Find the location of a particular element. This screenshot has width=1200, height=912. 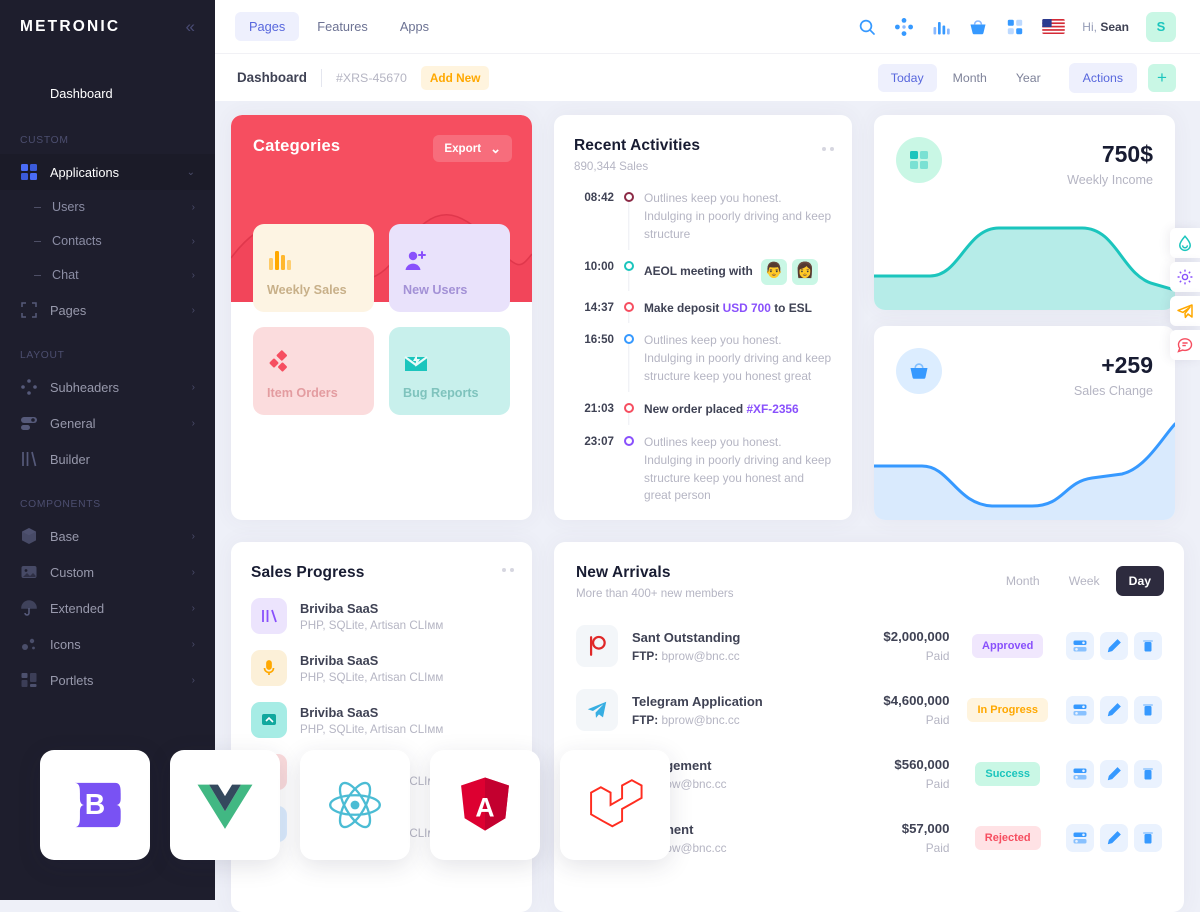

add-new-badge: Add New is located at coordinates (455, 77).